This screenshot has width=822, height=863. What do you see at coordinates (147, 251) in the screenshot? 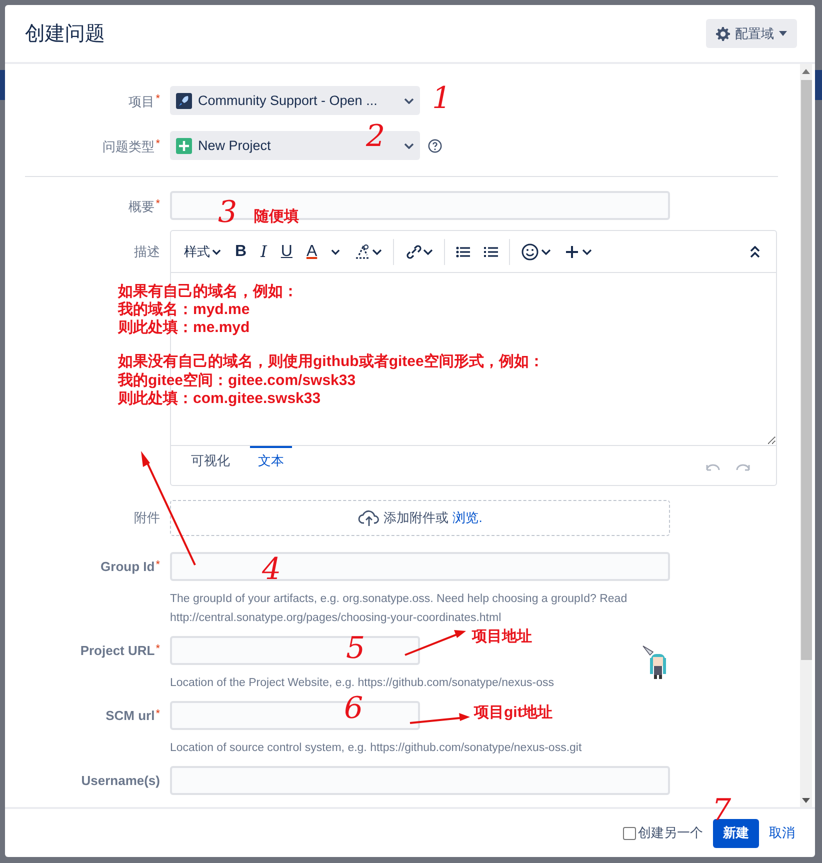
I see `field-label: 描述` at bounding box center [147, 251].